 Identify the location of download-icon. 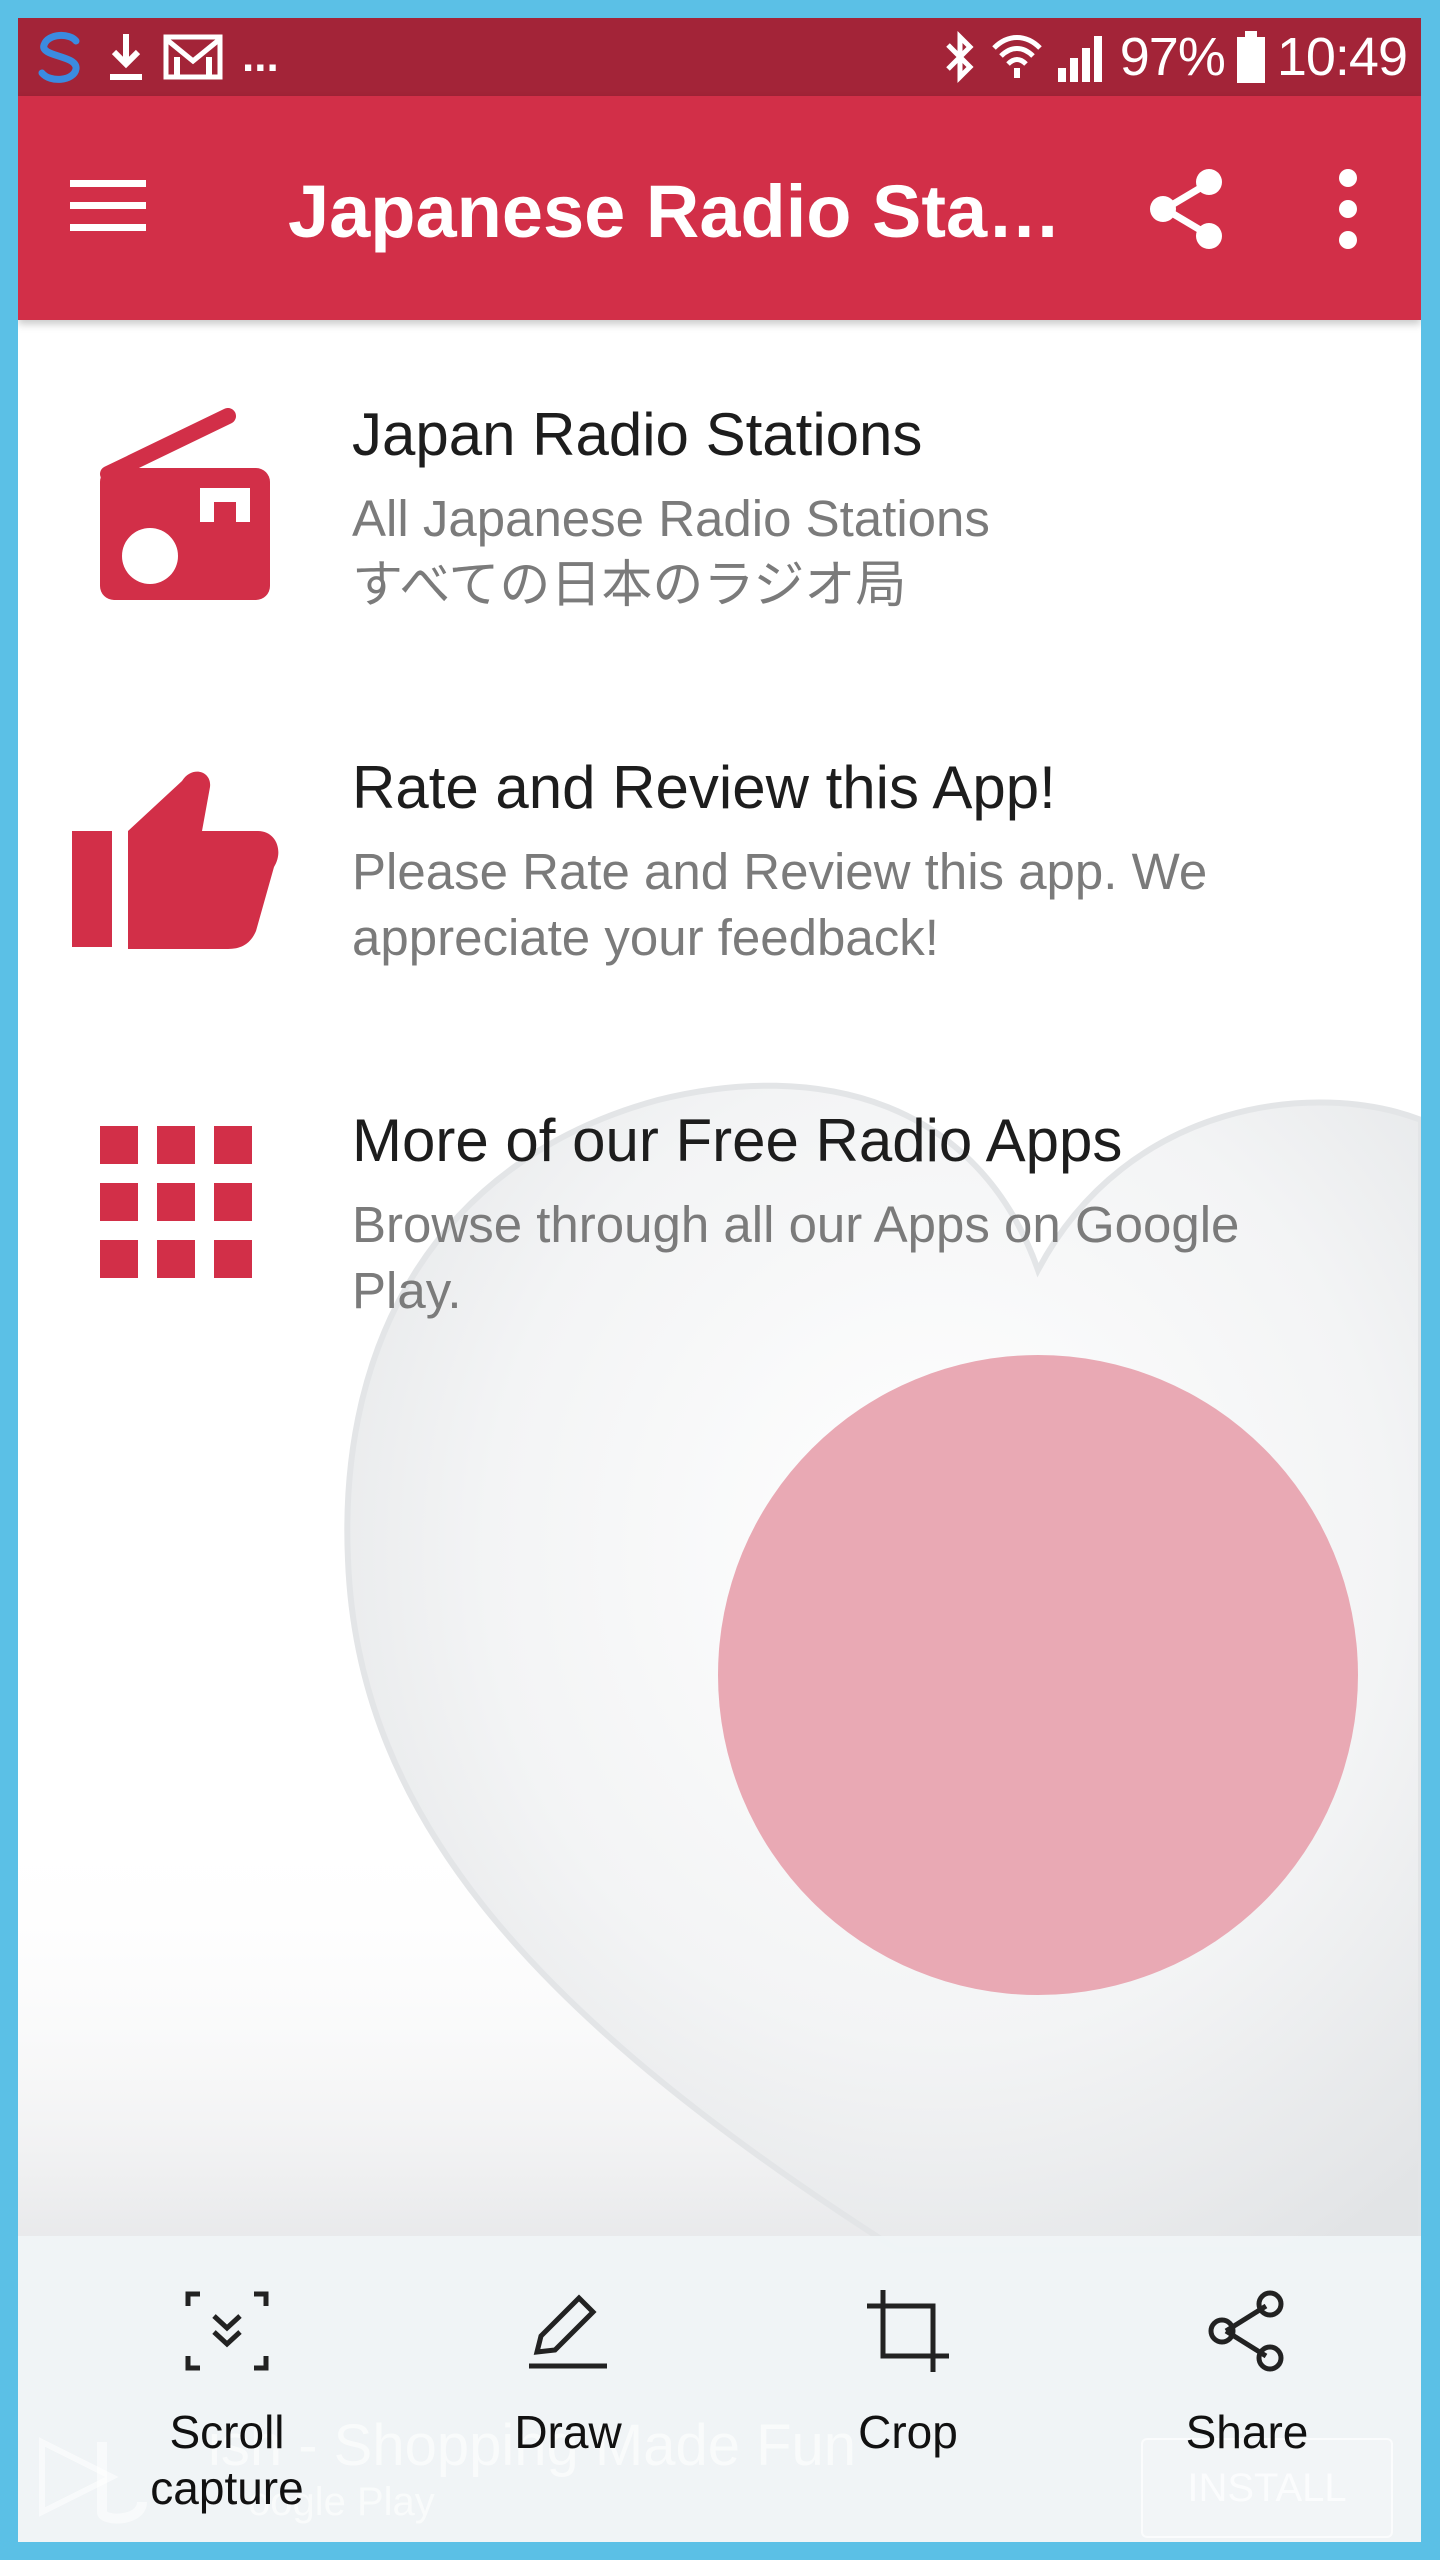
(126, 57).